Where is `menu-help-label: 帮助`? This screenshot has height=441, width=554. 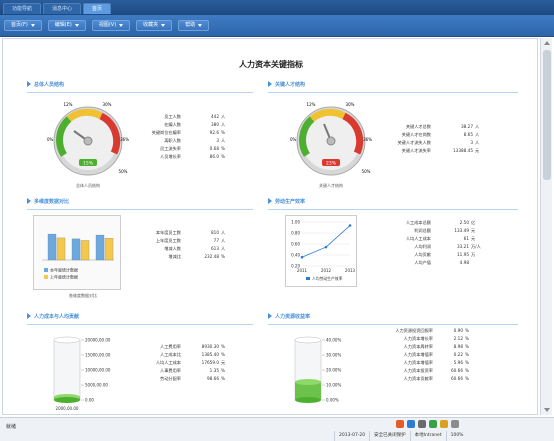
menu-help-label: 帮助 is located at coordinates (190, 25).